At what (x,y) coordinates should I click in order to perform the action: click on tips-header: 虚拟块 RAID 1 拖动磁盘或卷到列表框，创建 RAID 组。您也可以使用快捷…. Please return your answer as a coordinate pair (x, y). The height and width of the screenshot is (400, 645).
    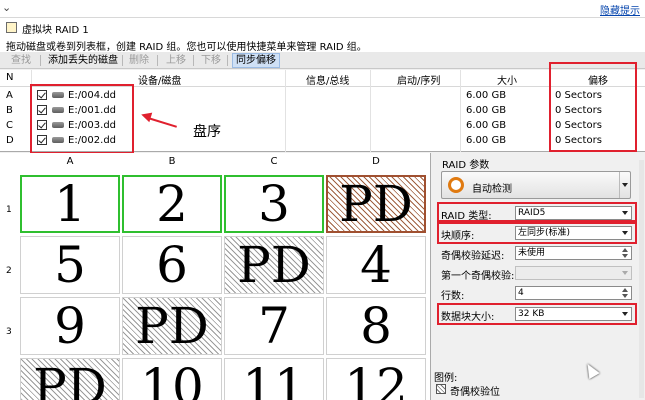
    Looking at the image, I should click on (322, 35).